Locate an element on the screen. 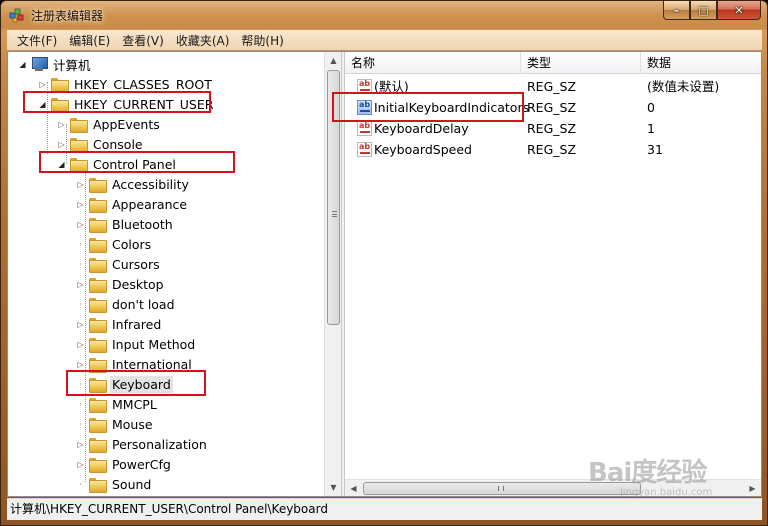 The image size is (768, 526). tree-item-bluetooth: ▷ Bluetooth is located at coordinates (125, 224).